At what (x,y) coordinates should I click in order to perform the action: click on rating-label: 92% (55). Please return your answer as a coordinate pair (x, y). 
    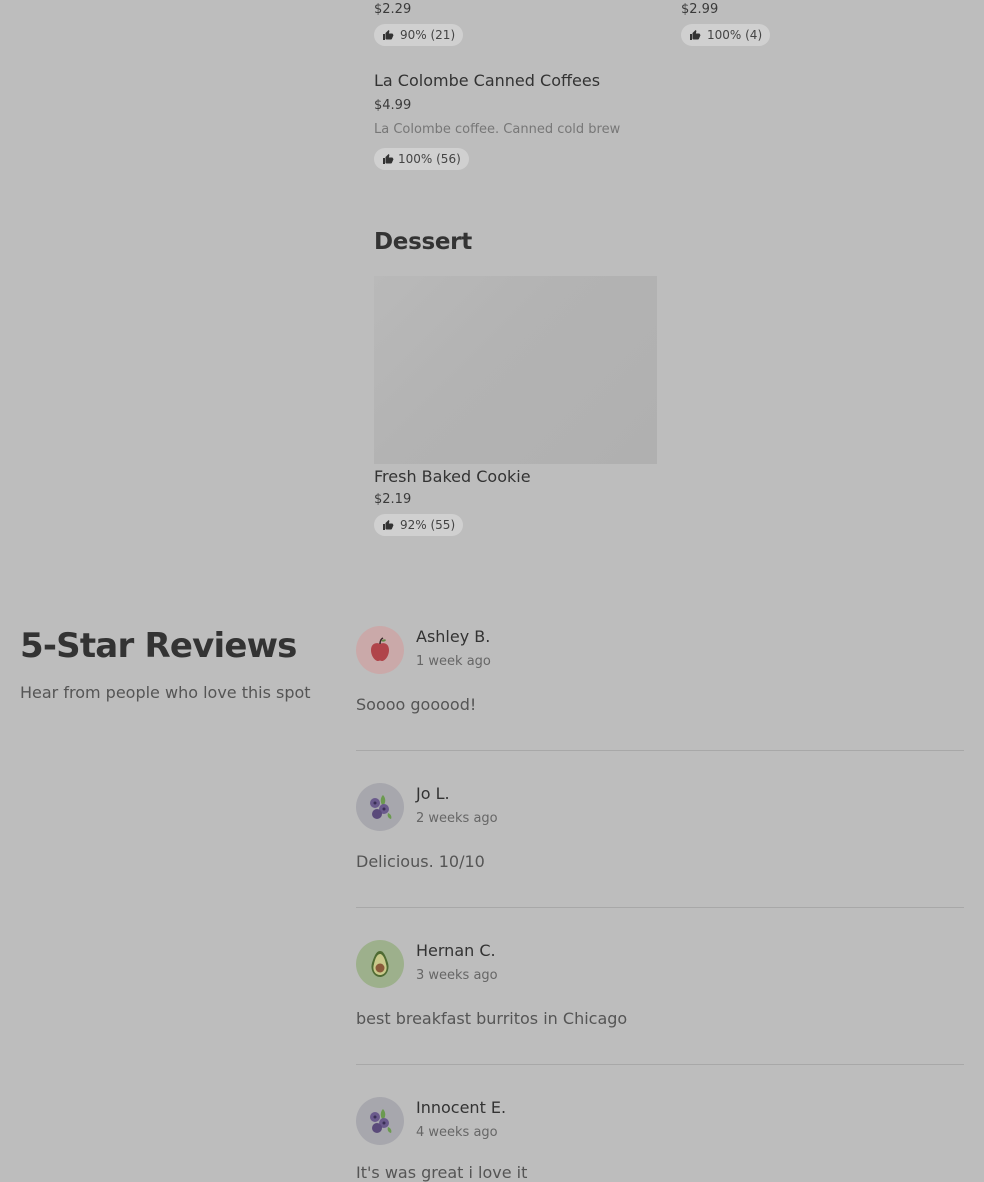
    Looking at the image, I should click on (428, 525).